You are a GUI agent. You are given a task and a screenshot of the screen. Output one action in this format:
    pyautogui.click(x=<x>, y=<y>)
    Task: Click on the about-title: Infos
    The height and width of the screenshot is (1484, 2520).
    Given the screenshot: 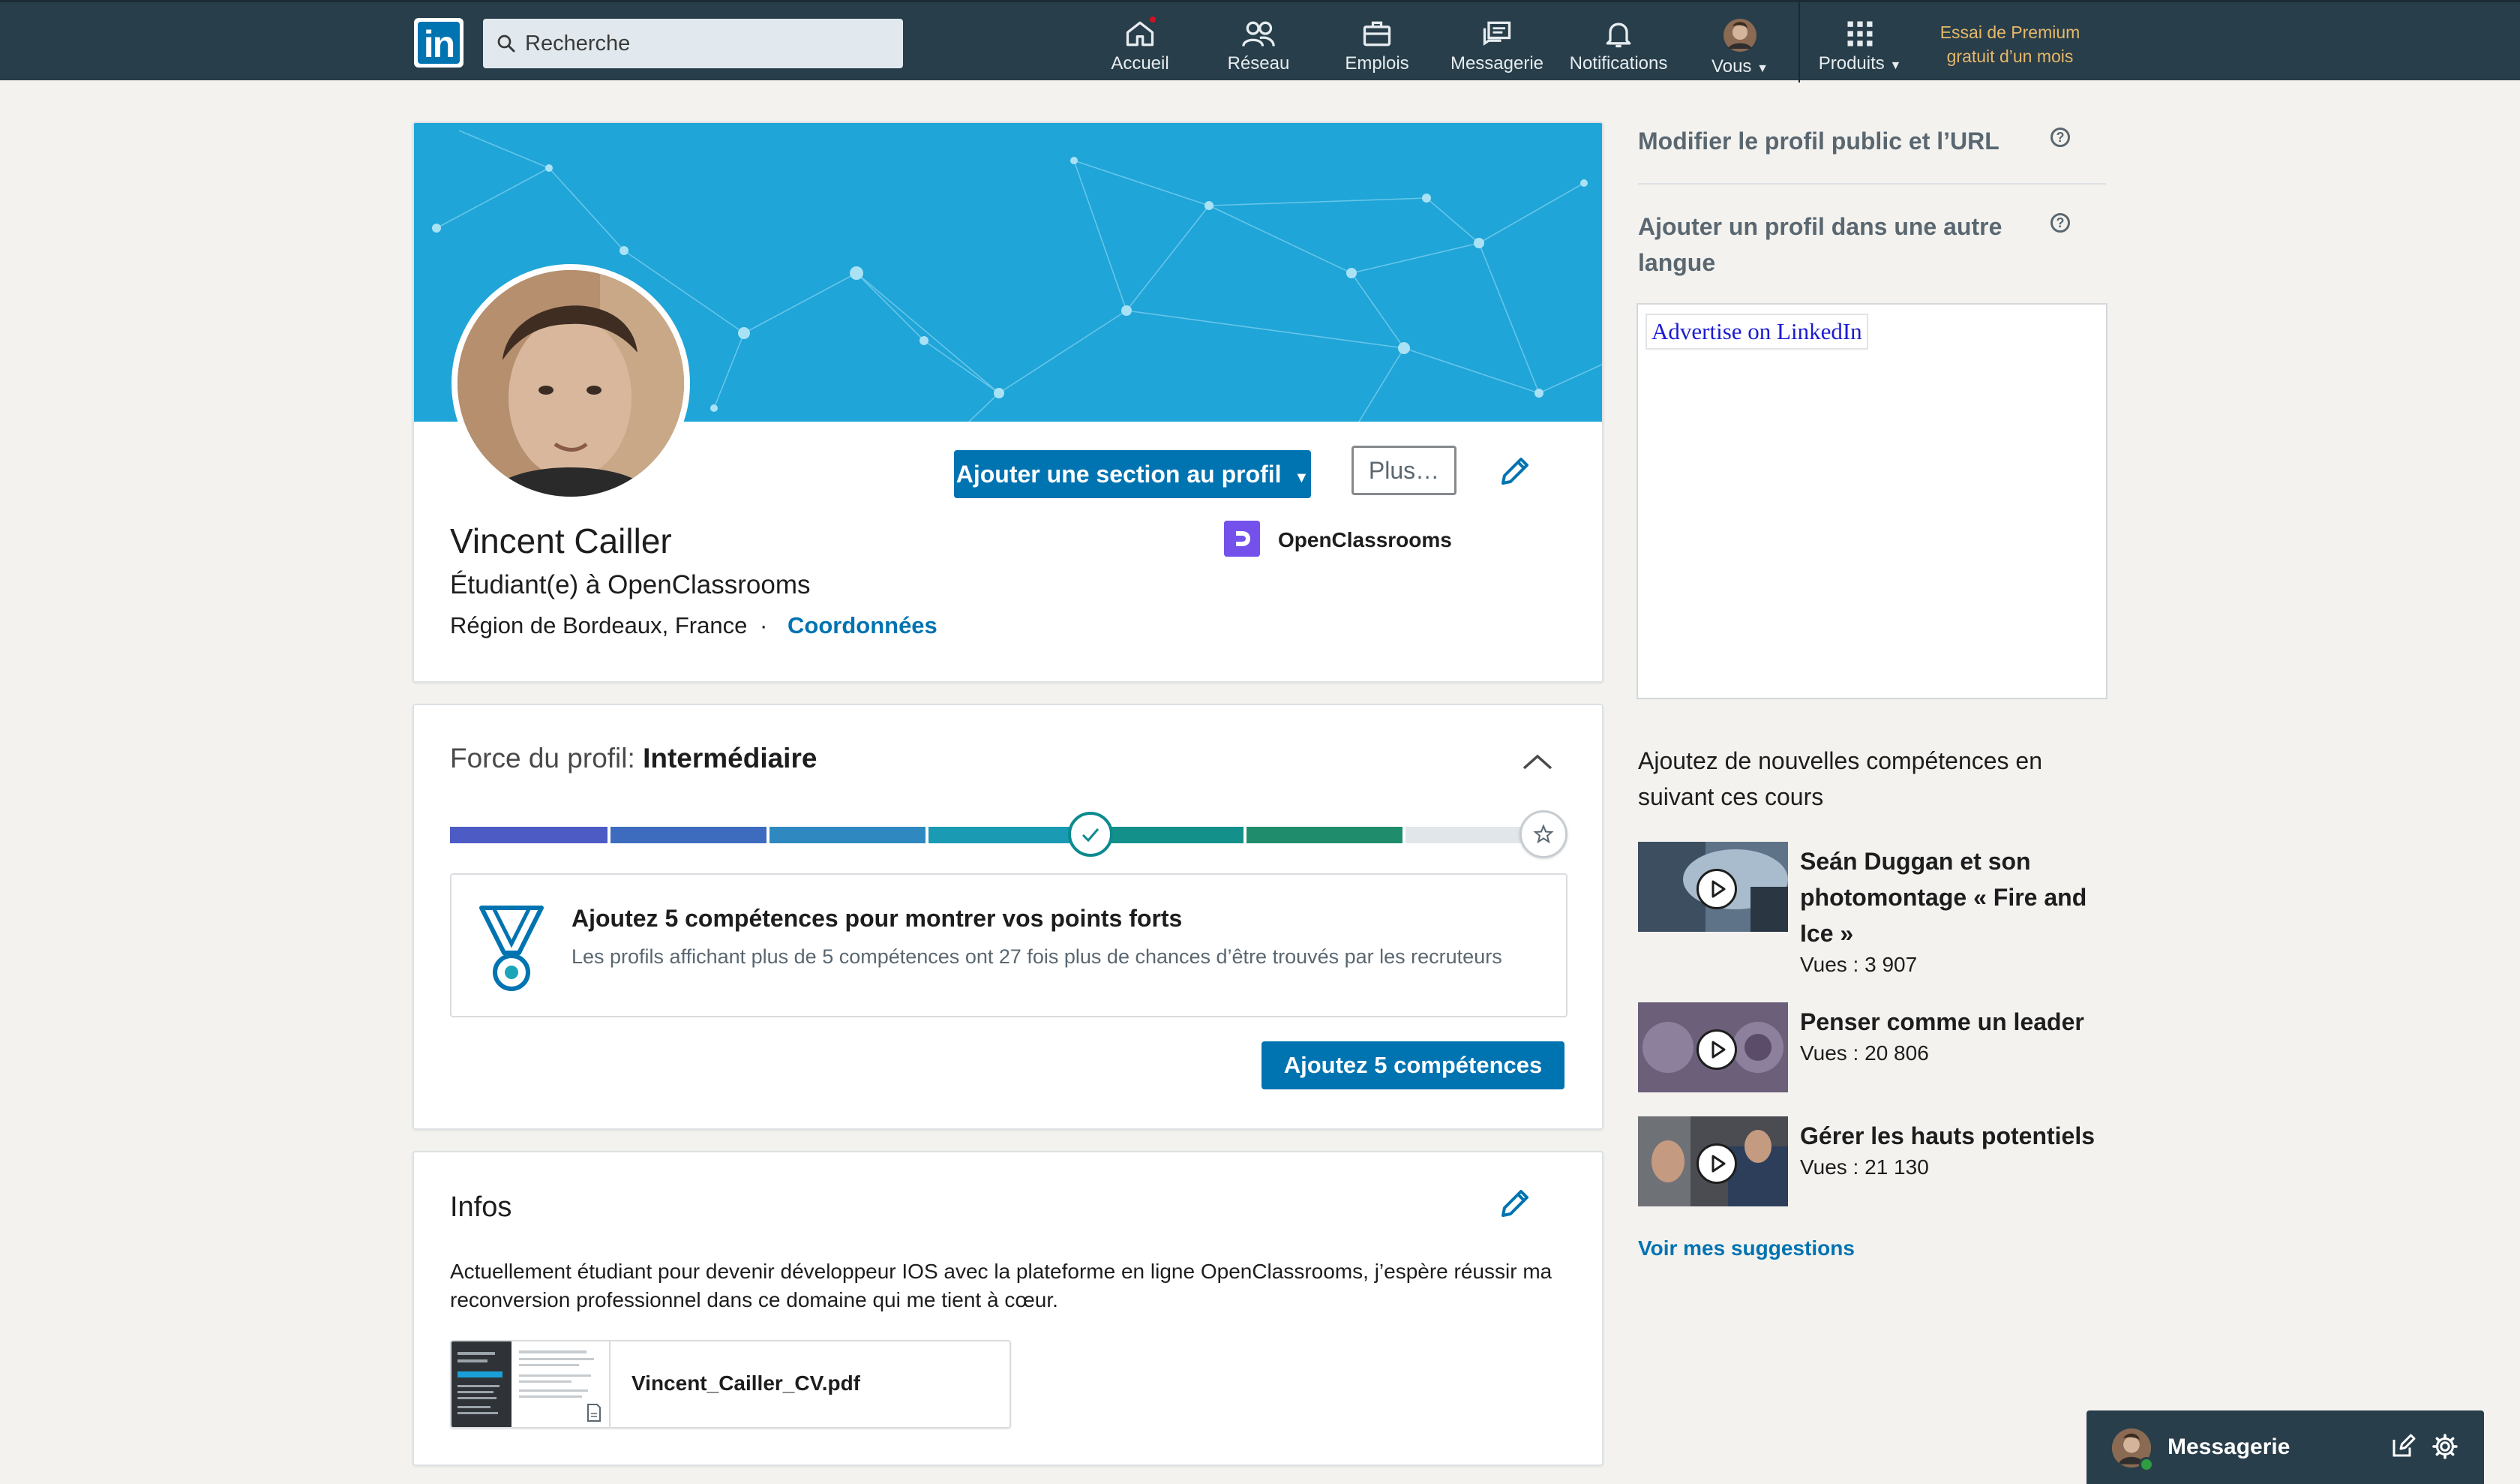 What is the action you would take?
    pyautogui.click(x=481, y=1207)
    